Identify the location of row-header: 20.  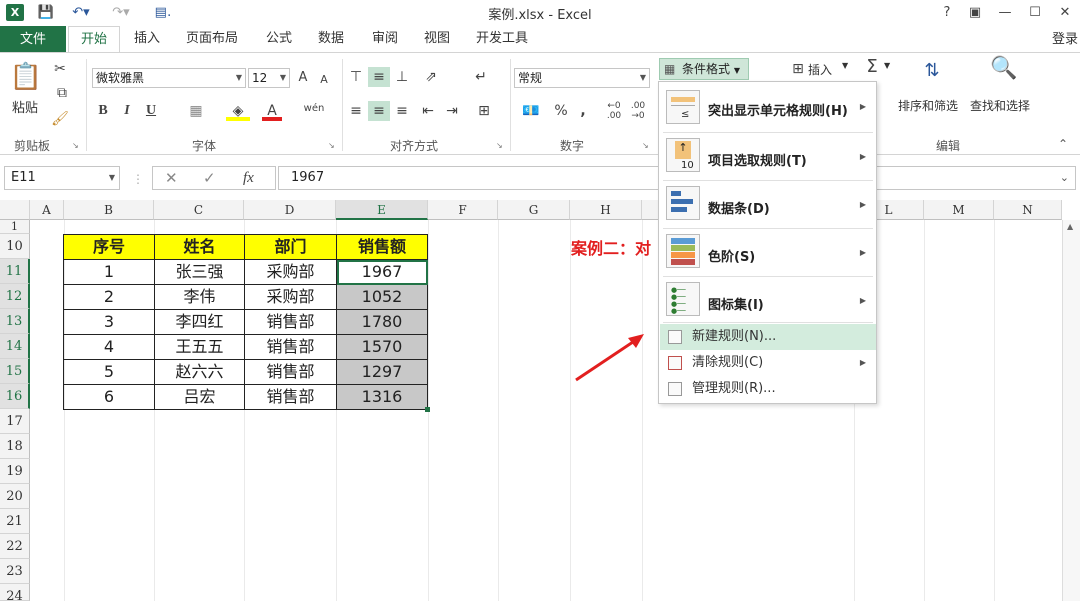
(15, 496).